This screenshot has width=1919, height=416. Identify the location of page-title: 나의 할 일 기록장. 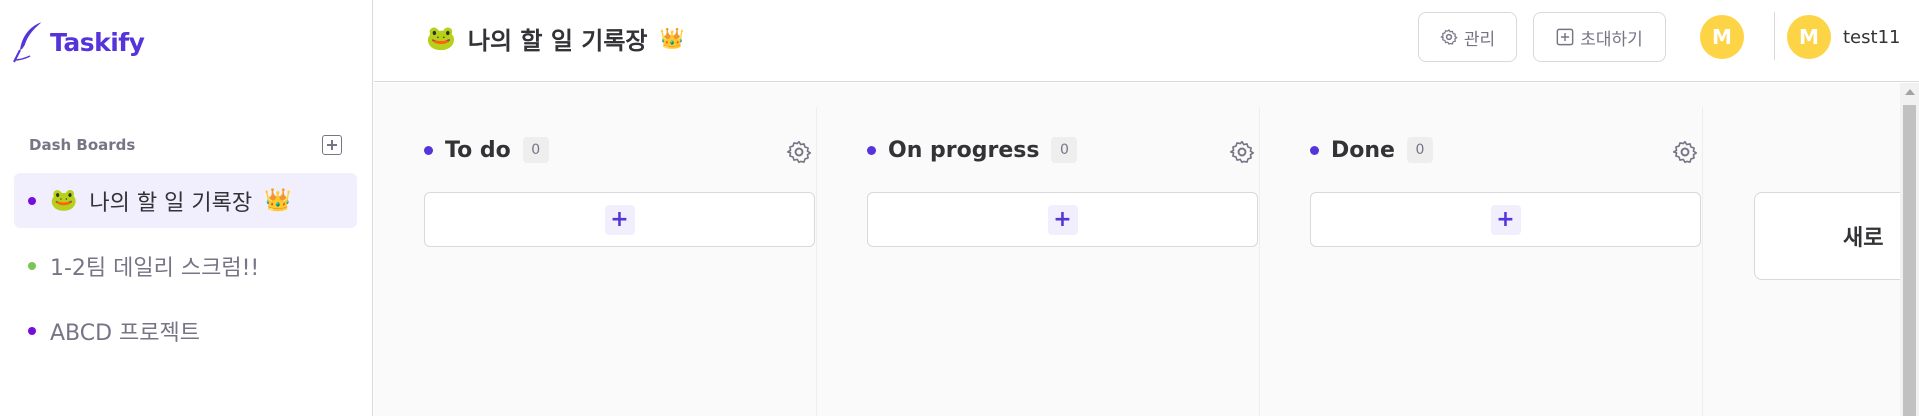
(557, 40).